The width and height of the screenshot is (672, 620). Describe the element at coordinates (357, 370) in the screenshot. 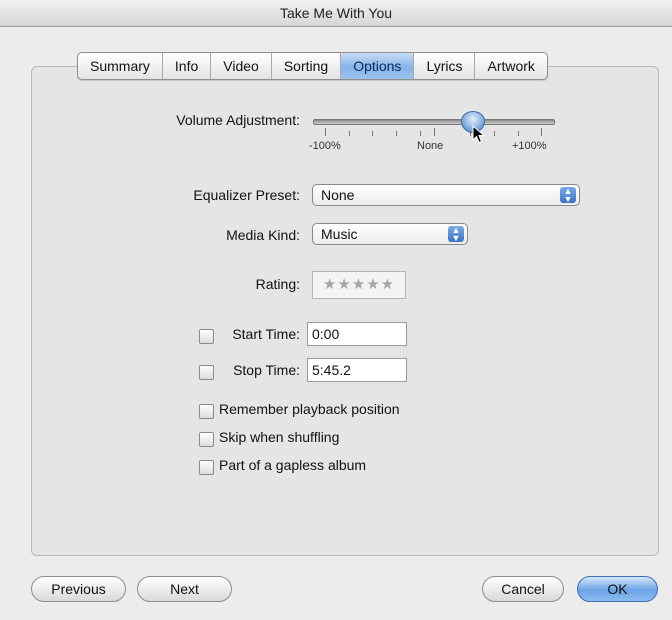

I see `stop-time-field: 5:45.2` at that location.